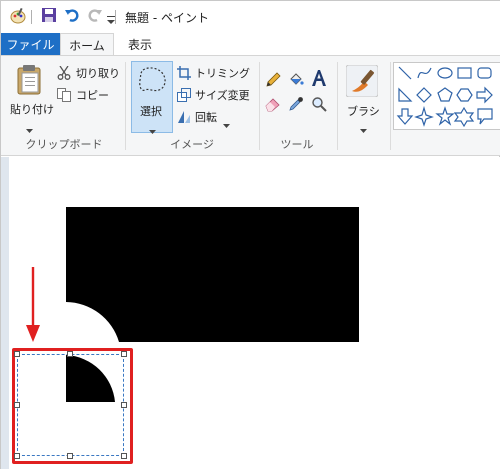 The height and width of the screenshot is (469, 500). Describe the element at coordinates (405, 73) in the screenshot. I see `line-shape-icon` at that location.